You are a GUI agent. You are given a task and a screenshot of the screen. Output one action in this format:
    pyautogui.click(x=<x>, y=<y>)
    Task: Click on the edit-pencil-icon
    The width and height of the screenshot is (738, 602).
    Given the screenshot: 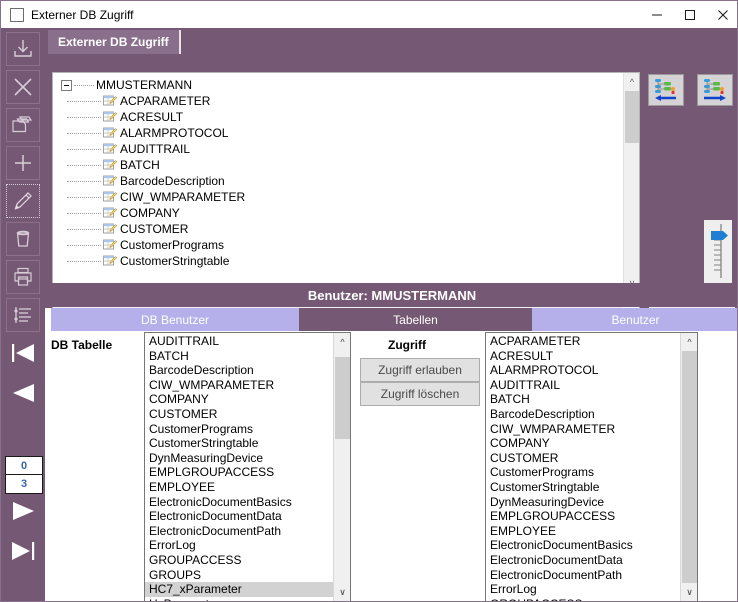 What is the action you would take?
    pyautogui.click(x=23, y=201)
    